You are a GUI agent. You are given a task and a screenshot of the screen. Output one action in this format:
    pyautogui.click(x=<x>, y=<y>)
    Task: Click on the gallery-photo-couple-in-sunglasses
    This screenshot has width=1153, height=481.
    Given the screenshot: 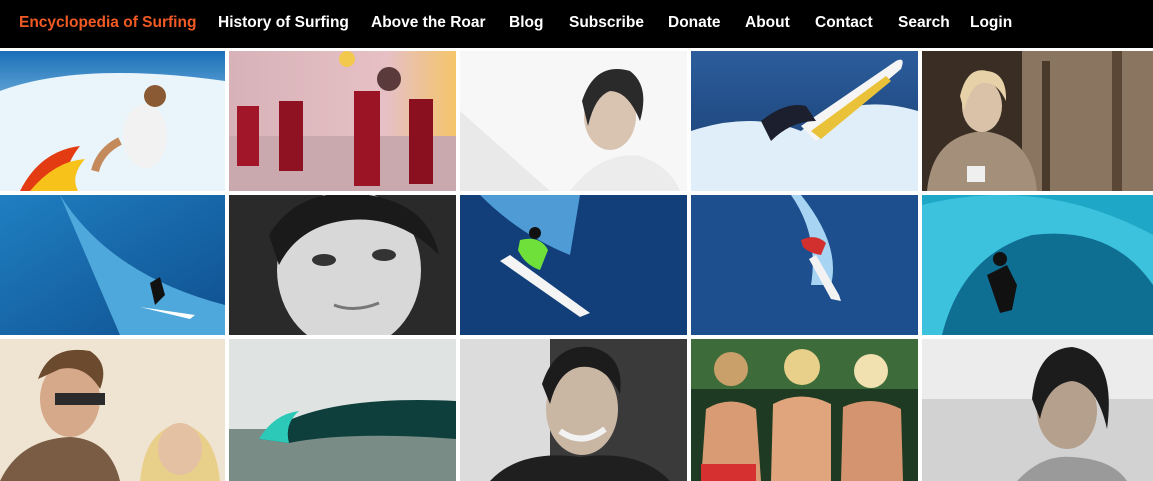 What is the action you would take?
    pyautogui.click(x=112, y=410)
    